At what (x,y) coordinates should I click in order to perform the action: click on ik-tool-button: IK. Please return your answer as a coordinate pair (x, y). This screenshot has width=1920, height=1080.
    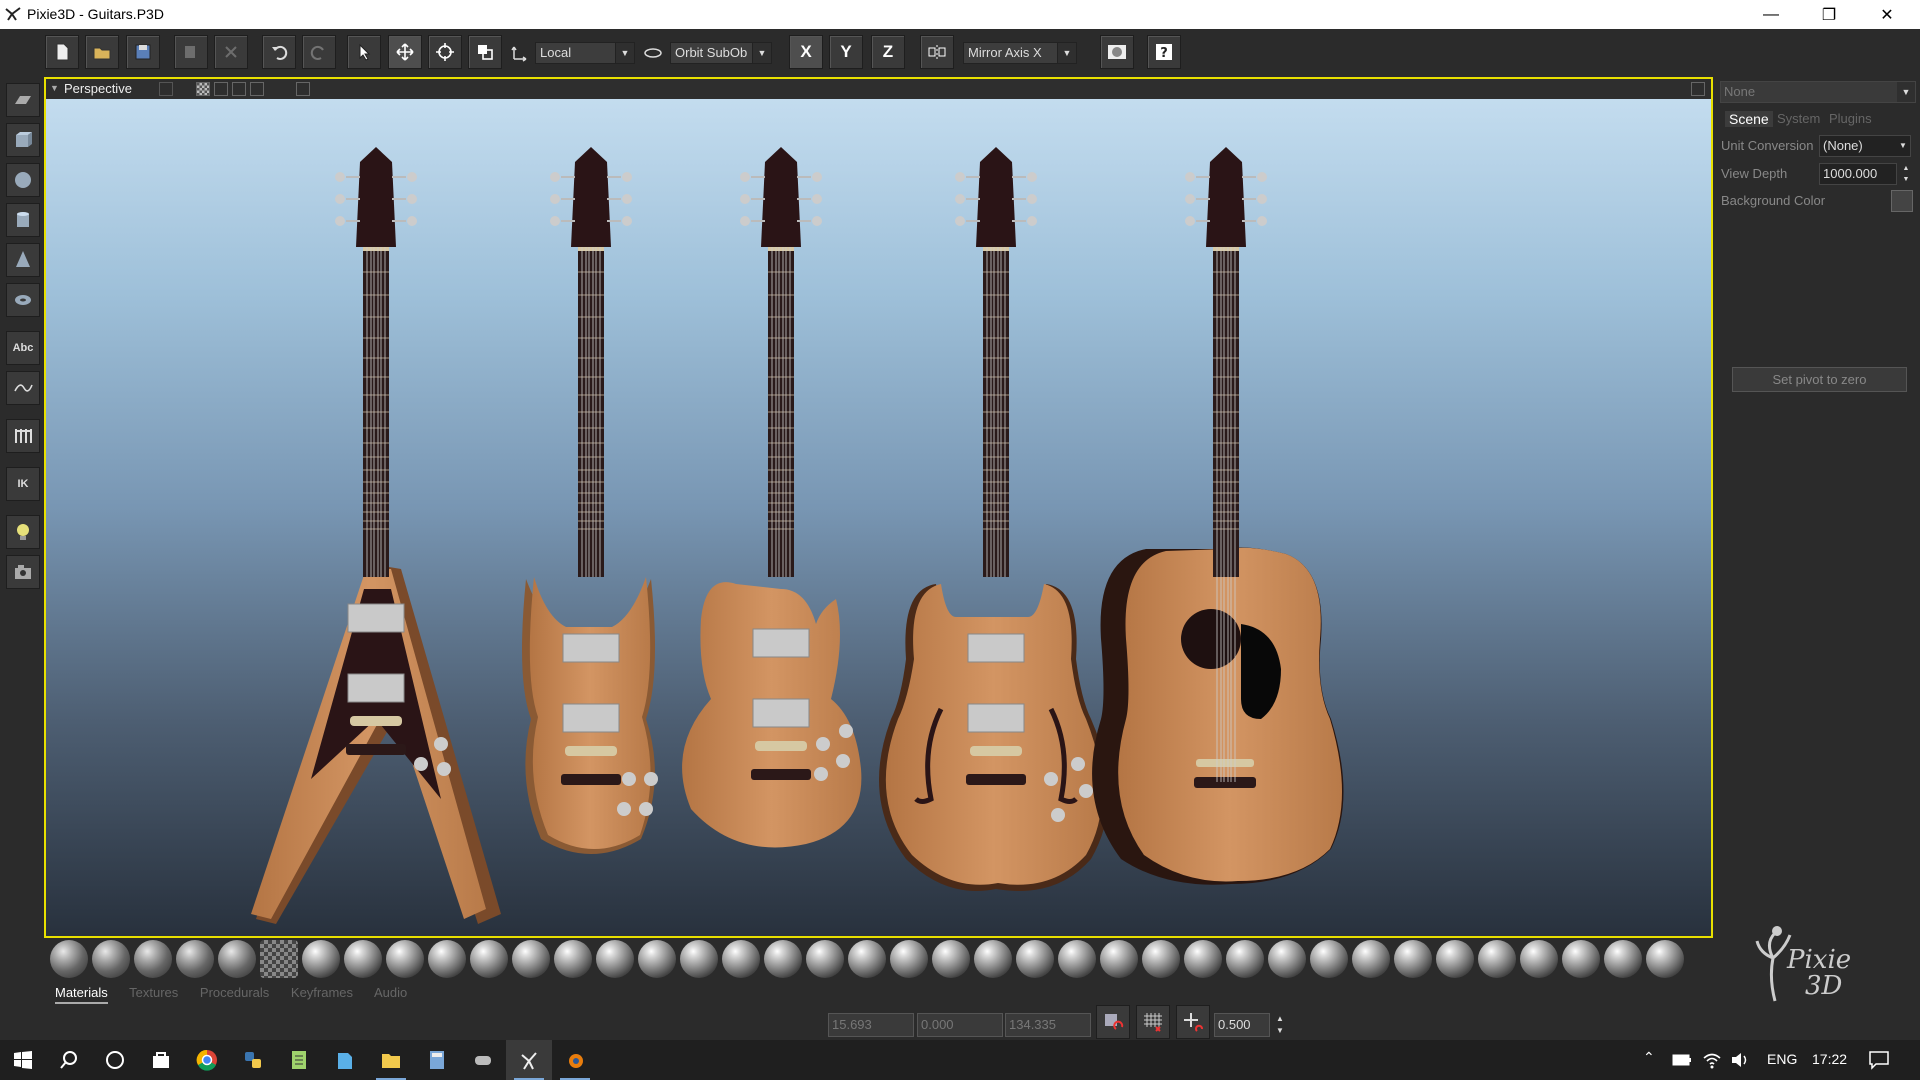
    Looking at the image, I should click on (23, 484).